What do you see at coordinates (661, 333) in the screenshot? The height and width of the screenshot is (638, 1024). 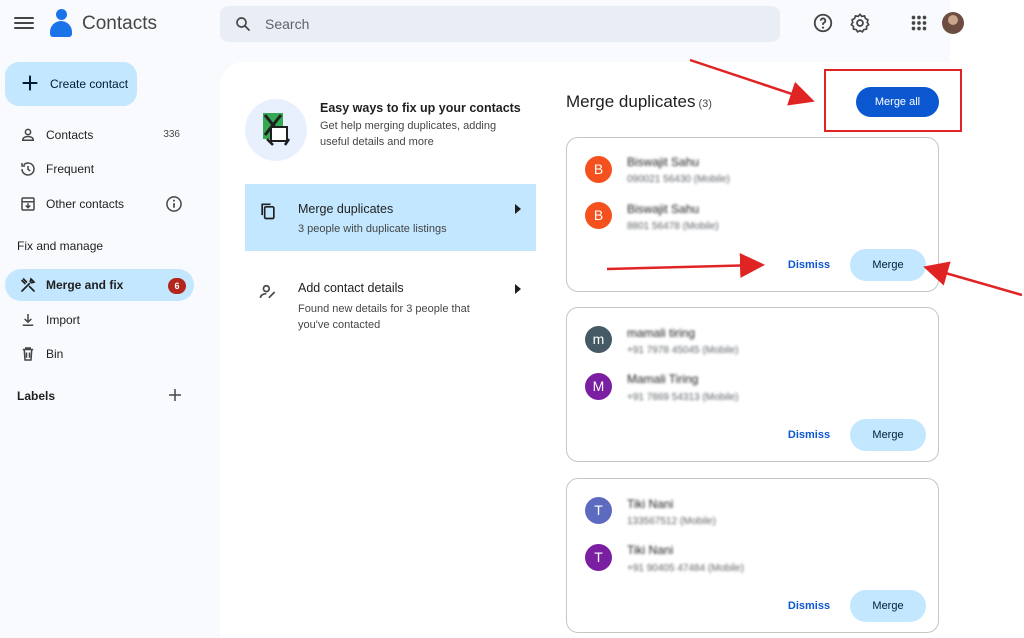 I see `contact-name: mamali tiring` at bounding box center [661, 333].